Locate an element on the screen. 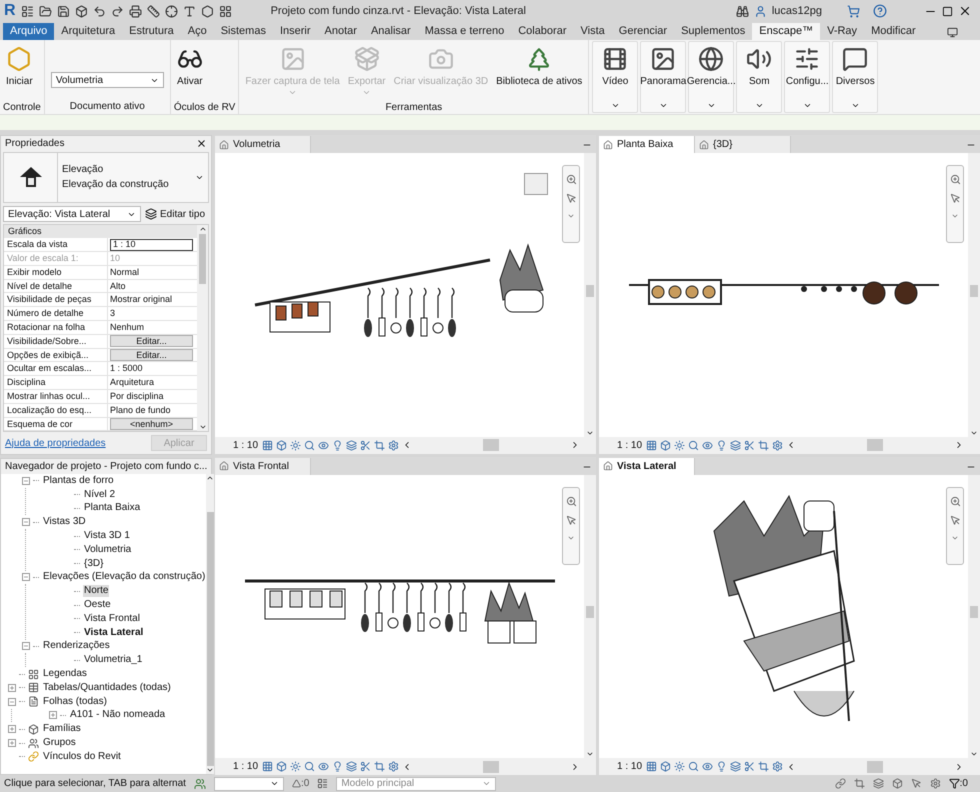 The height and width of the screenshot is (792, 980). ribbon-tab: Aço is located at coordinates (197, 31).